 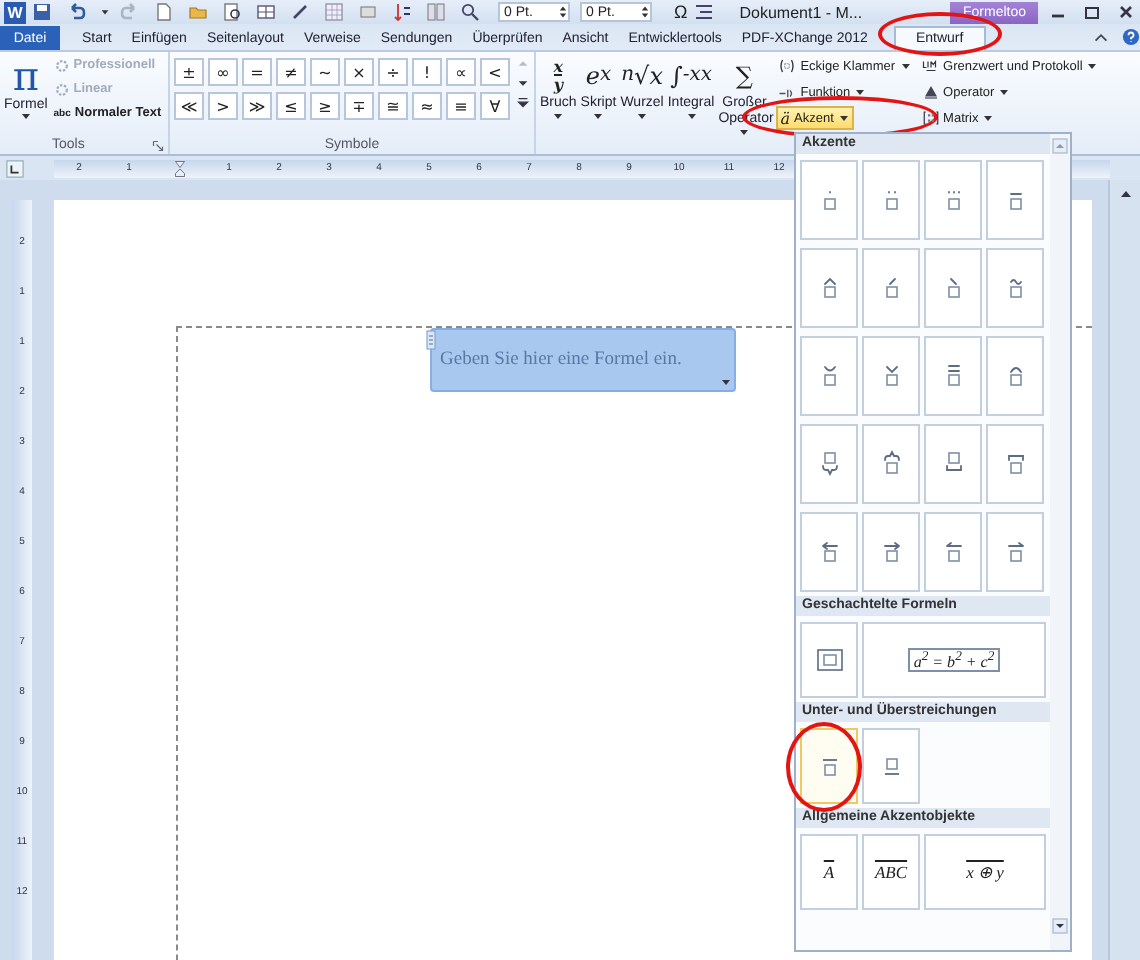 I want to click on help-icon, so click(x=1131, y=37).